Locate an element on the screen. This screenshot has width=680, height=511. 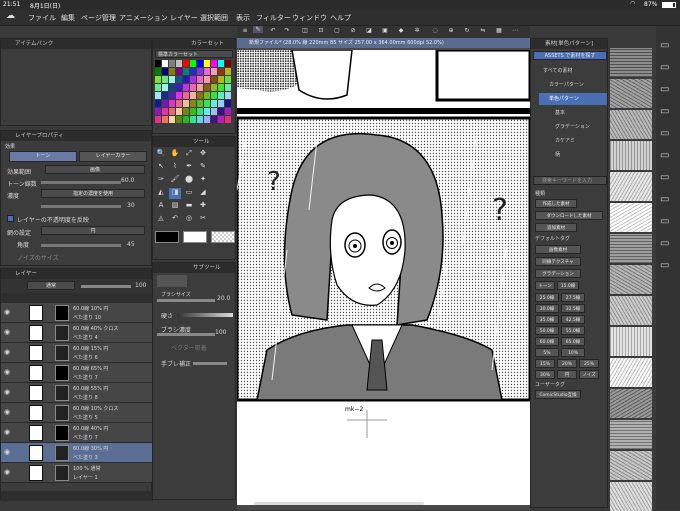
tag-button: 35.0線 is located at coordinates (547, 319).